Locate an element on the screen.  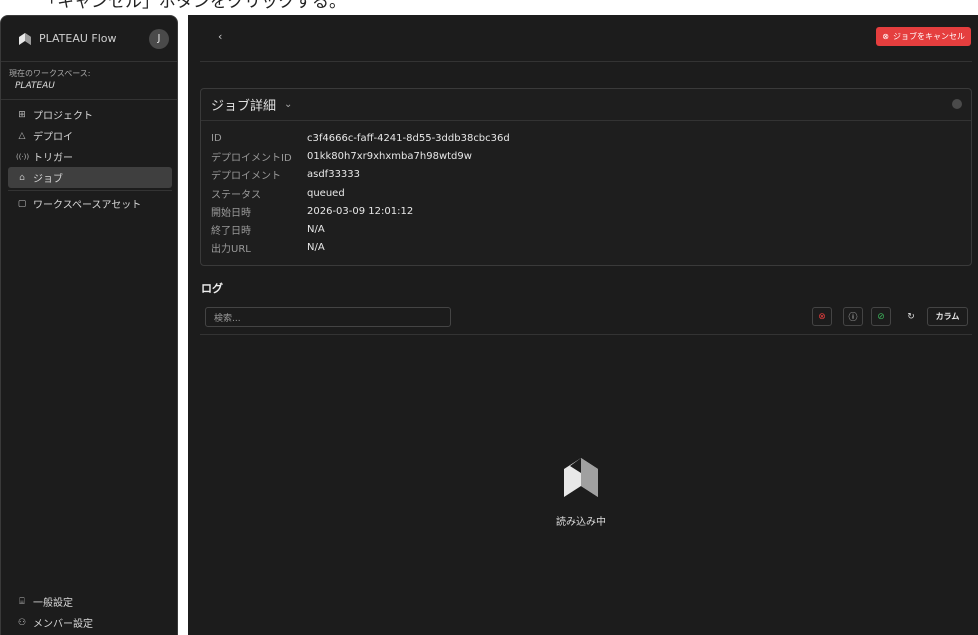
sidebar-item-member-settings: ⚇ メンバー設定 is located at coordinates (90, 622).